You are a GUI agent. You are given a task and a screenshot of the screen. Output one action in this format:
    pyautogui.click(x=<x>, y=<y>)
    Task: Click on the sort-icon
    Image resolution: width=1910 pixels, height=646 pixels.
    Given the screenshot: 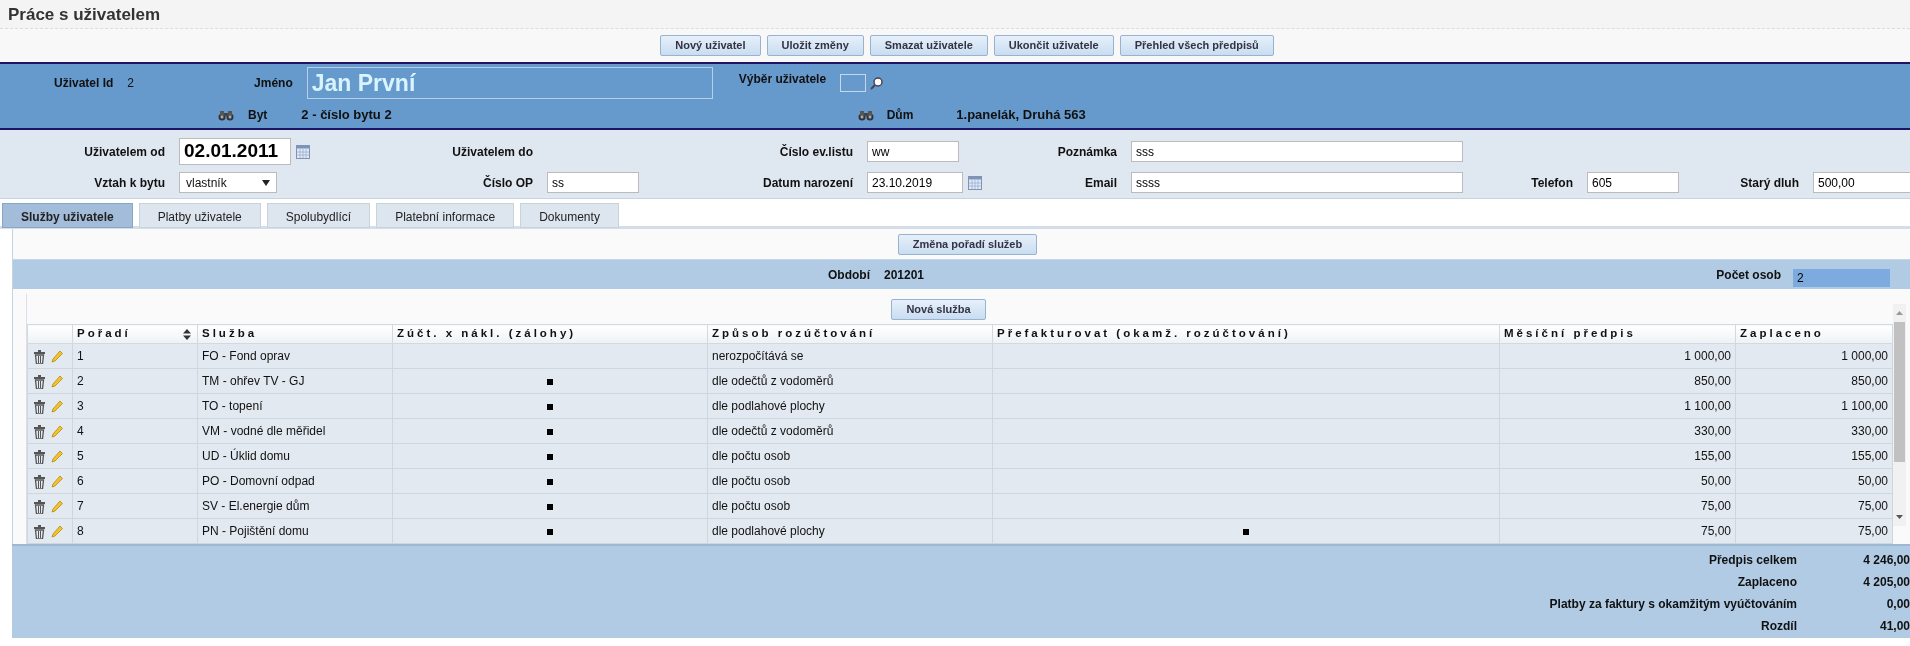 What is the action you would take?
    pyautogui.click(x=187, y=334)
    